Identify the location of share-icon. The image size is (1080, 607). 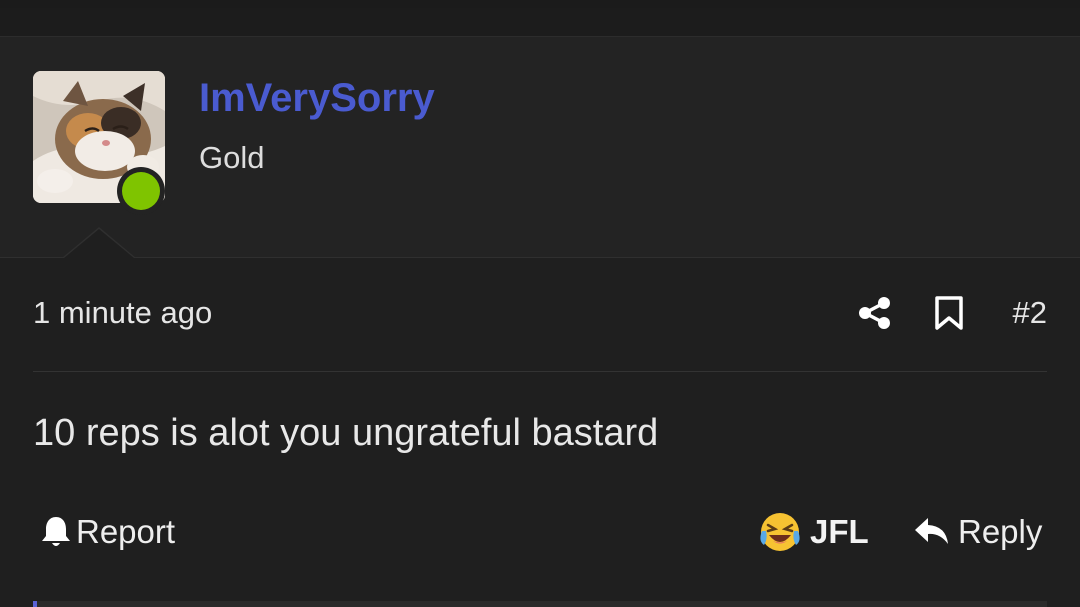
(875, 313).